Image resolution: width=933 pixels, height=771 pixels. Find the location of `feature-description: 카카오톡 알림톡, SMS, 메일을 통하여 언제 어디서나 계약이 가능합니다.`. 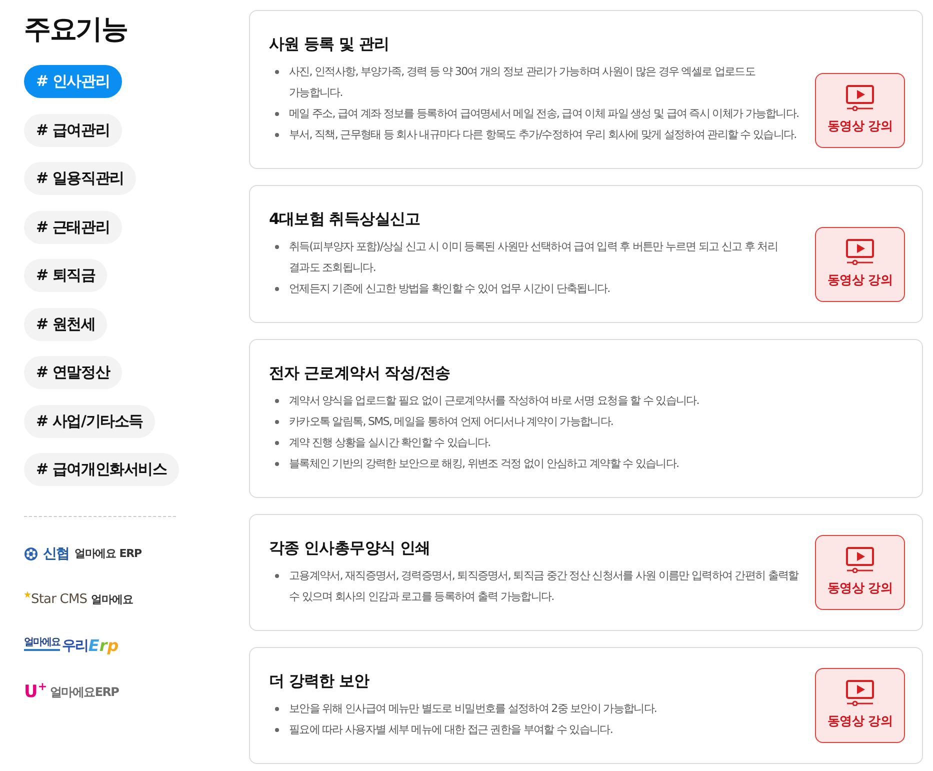

feature-description: 카카오톡 알림톡, SMS, 메일을 통하여 언제 어디서나 계약이 가능합니다. is located at coordinates (451, 422).